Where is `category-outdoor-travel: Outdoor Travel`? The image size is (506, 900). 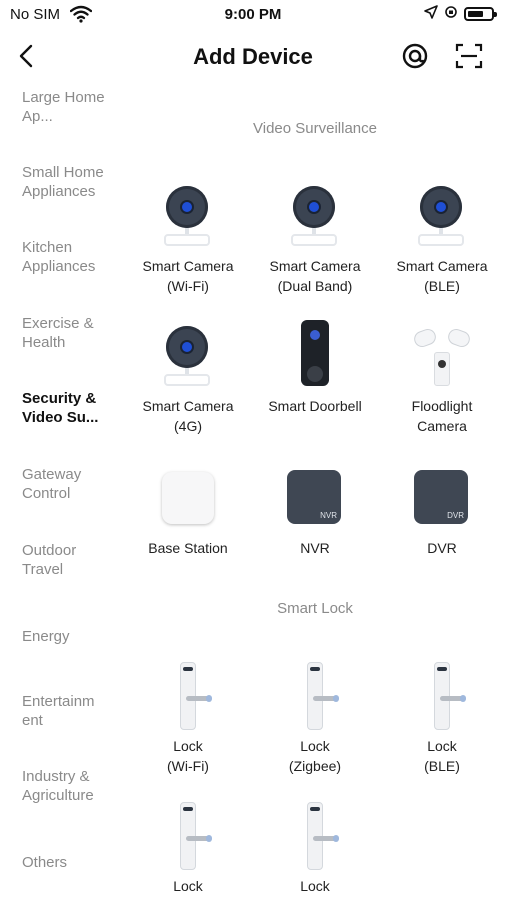
category-outdoor-travel: Outdoor Travel is located at coordinates (69, 560).